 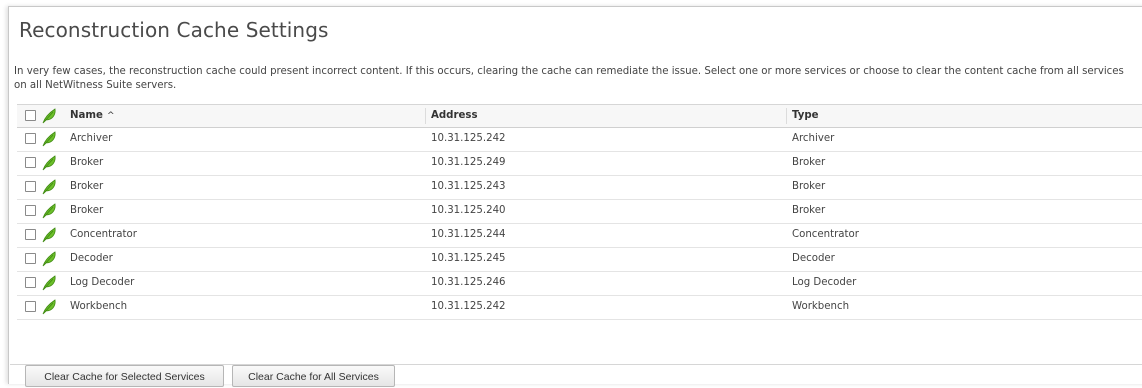 I want to click on service-address: 10.31.125.246, so click(x=468, y=282).